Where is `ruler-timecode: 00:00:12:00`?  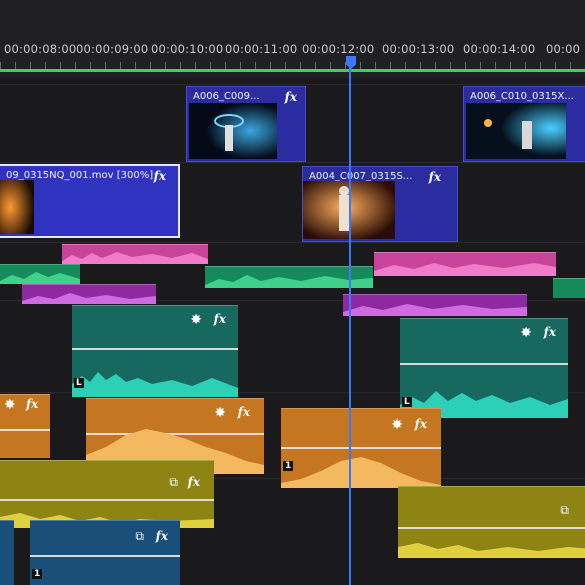 ruler-timecode: 00:00:12:00 is located at coordinates (338, 49).